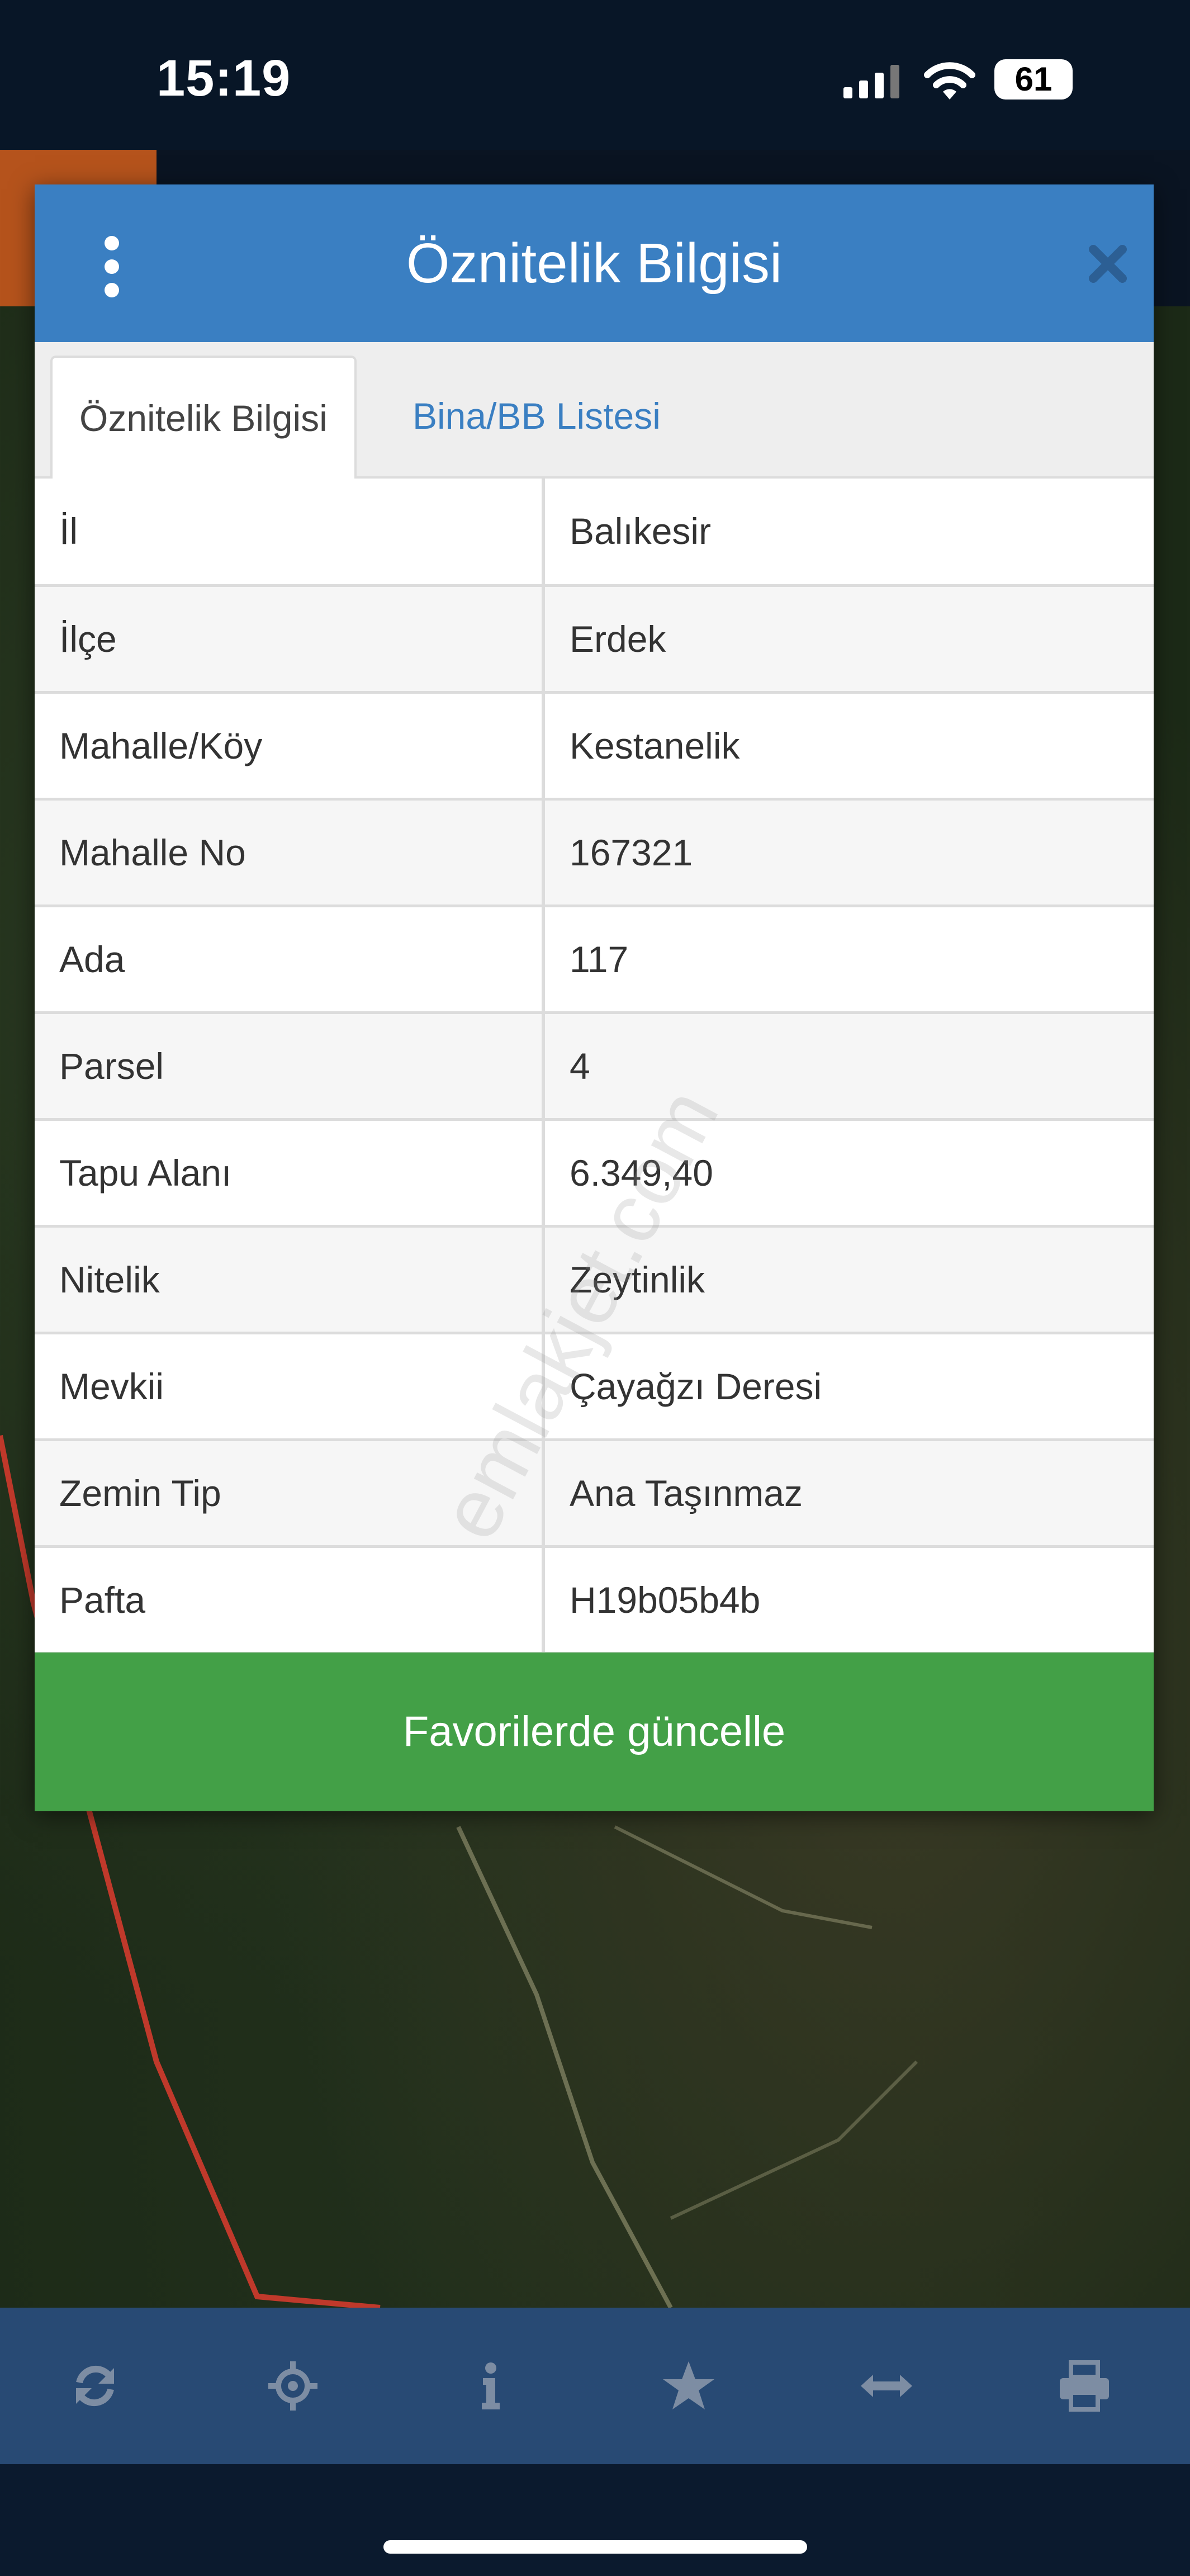 The height and width of the screenshot is (2576, 1190). What do you see at coordinates (290, 1280) in the screenshot?
I see `attr-key: Nitelik` at bounding box center [290, 1280].